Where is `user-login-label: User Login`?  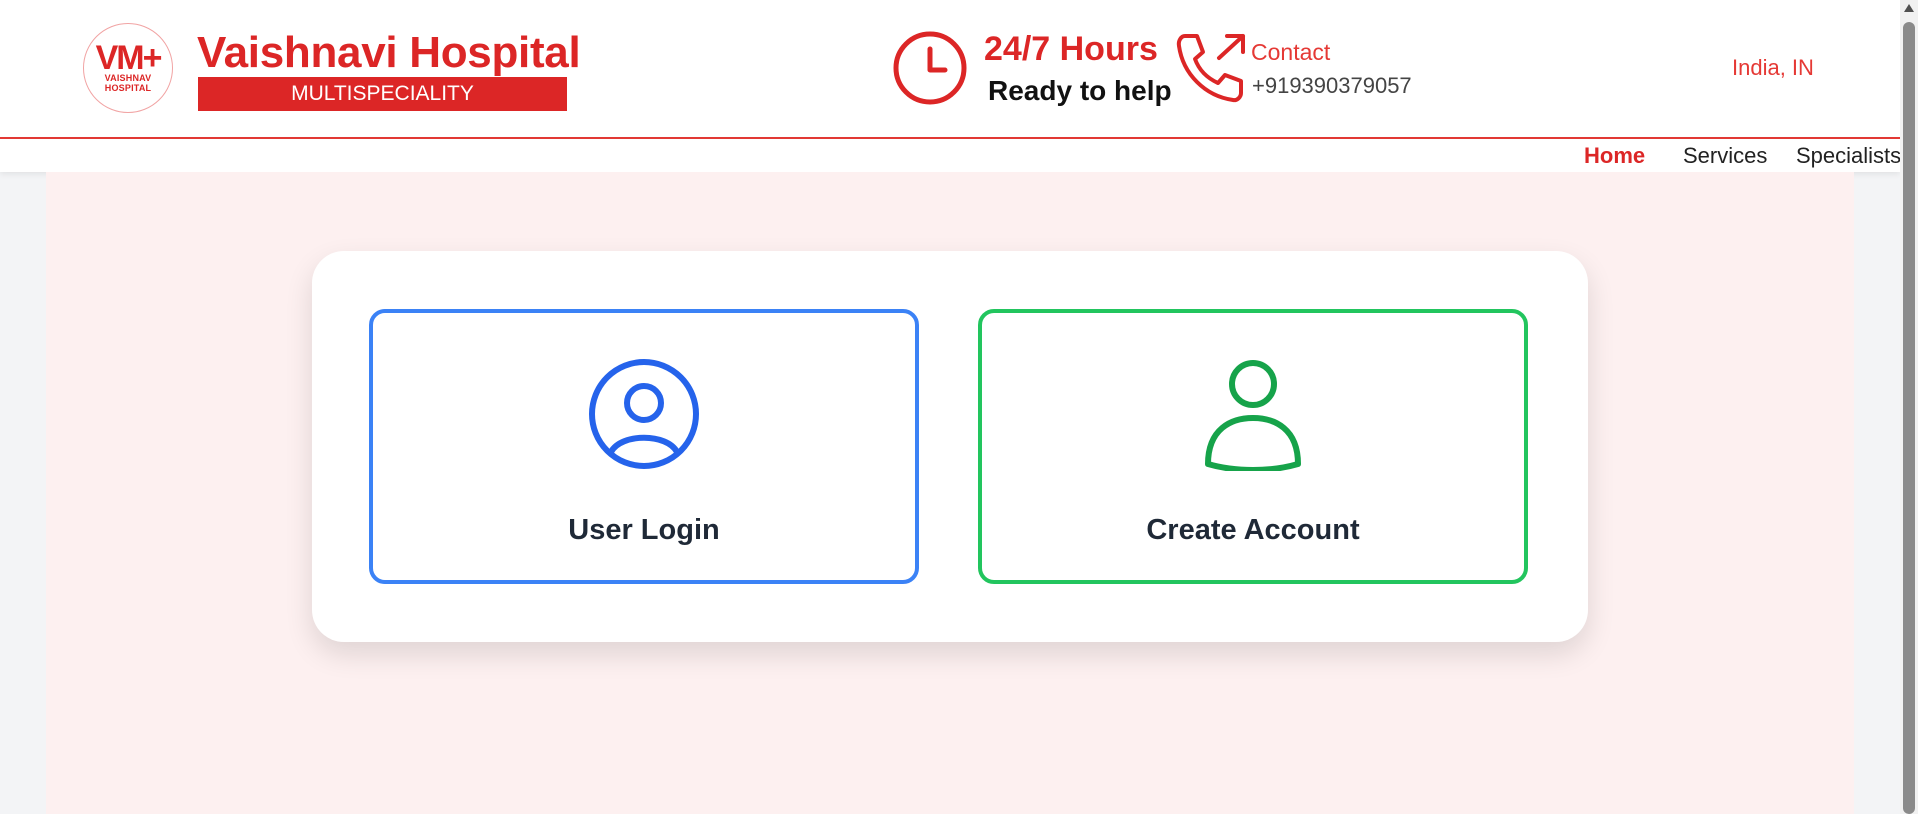
user-login-label: User Login is located at coordinates (644, 530).